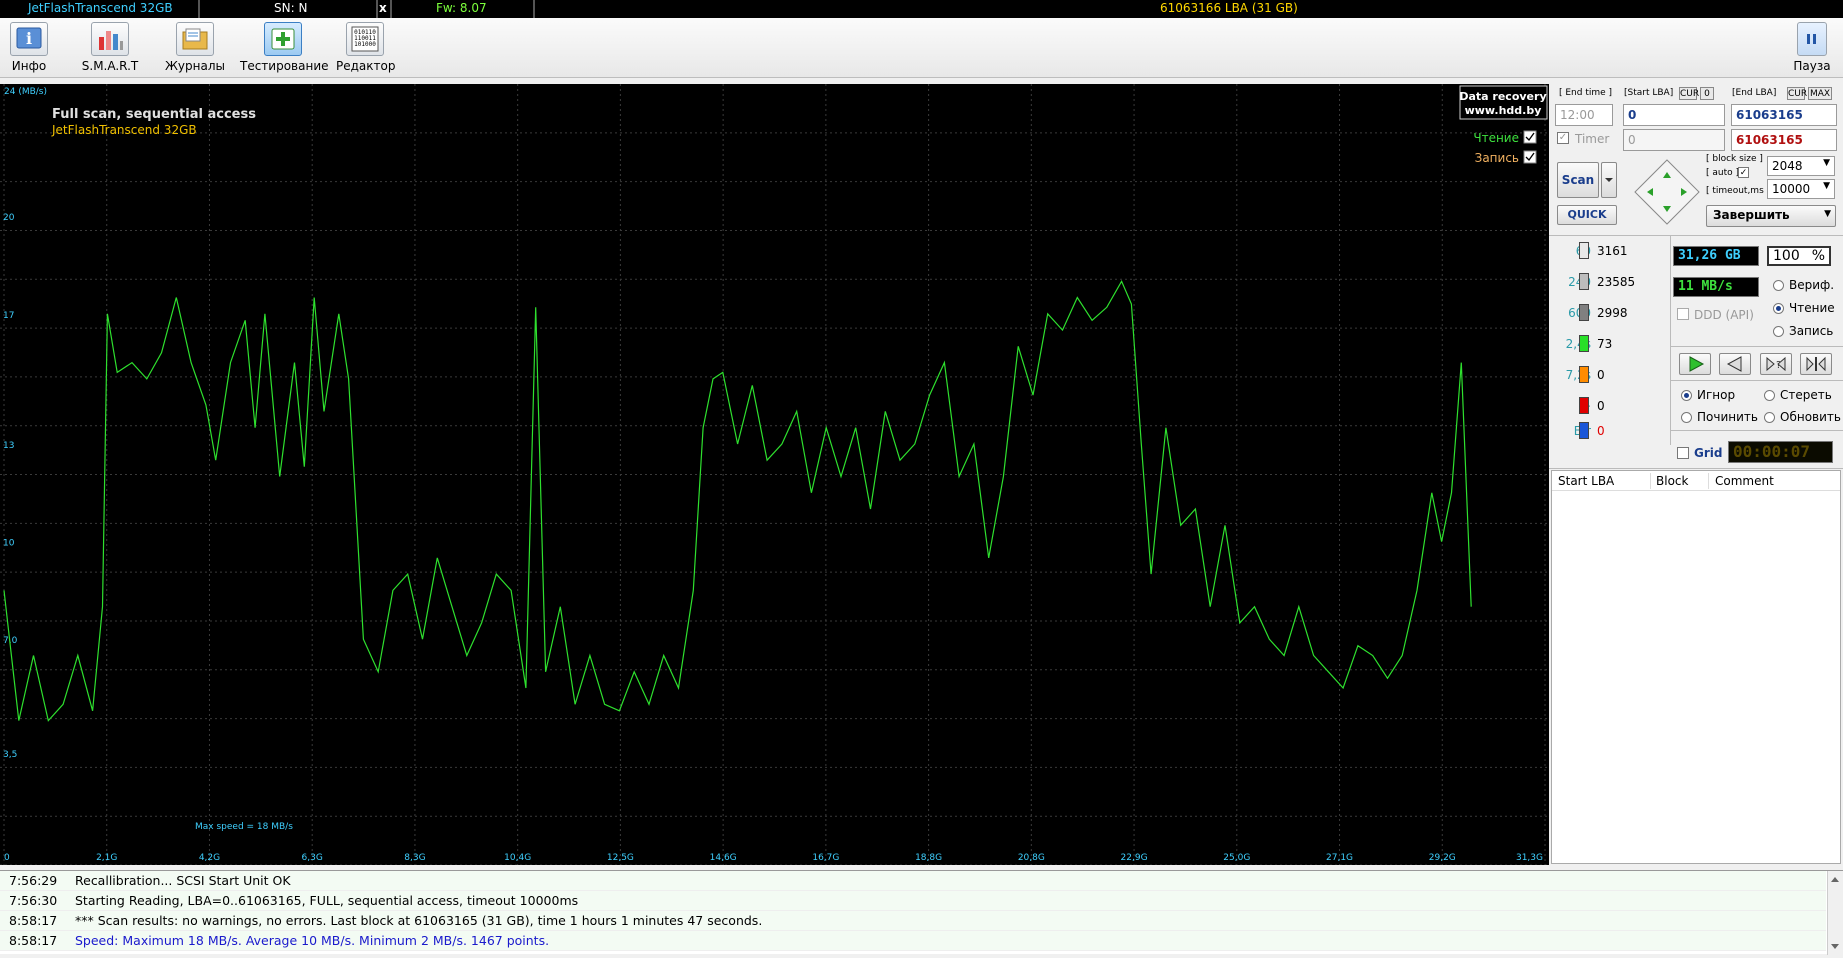 Image resolution: width=1843 pixels, height=958 pixels. I want to click on legend-read-checkbox, so click(1530, 137).